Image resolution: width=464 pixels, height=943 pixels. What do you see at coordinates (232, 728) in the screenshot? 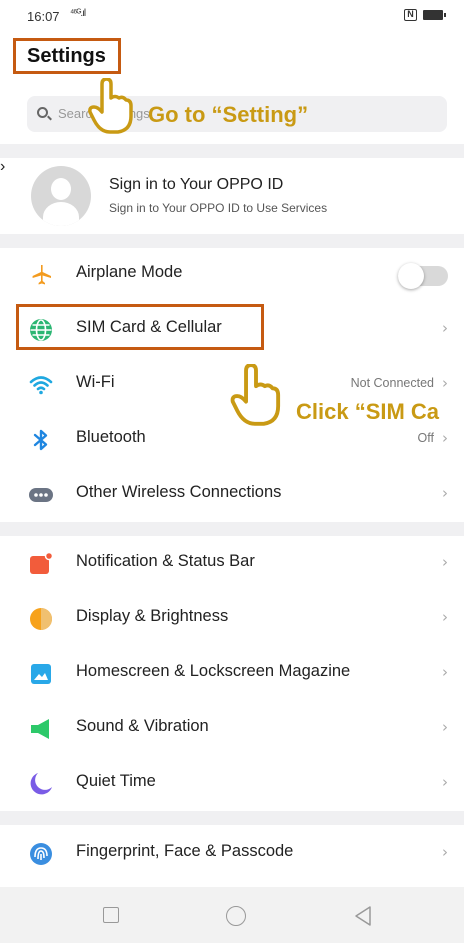
I see `sound-vibration-row: Sound & Vibration ›` at bounding box center [232, 728].